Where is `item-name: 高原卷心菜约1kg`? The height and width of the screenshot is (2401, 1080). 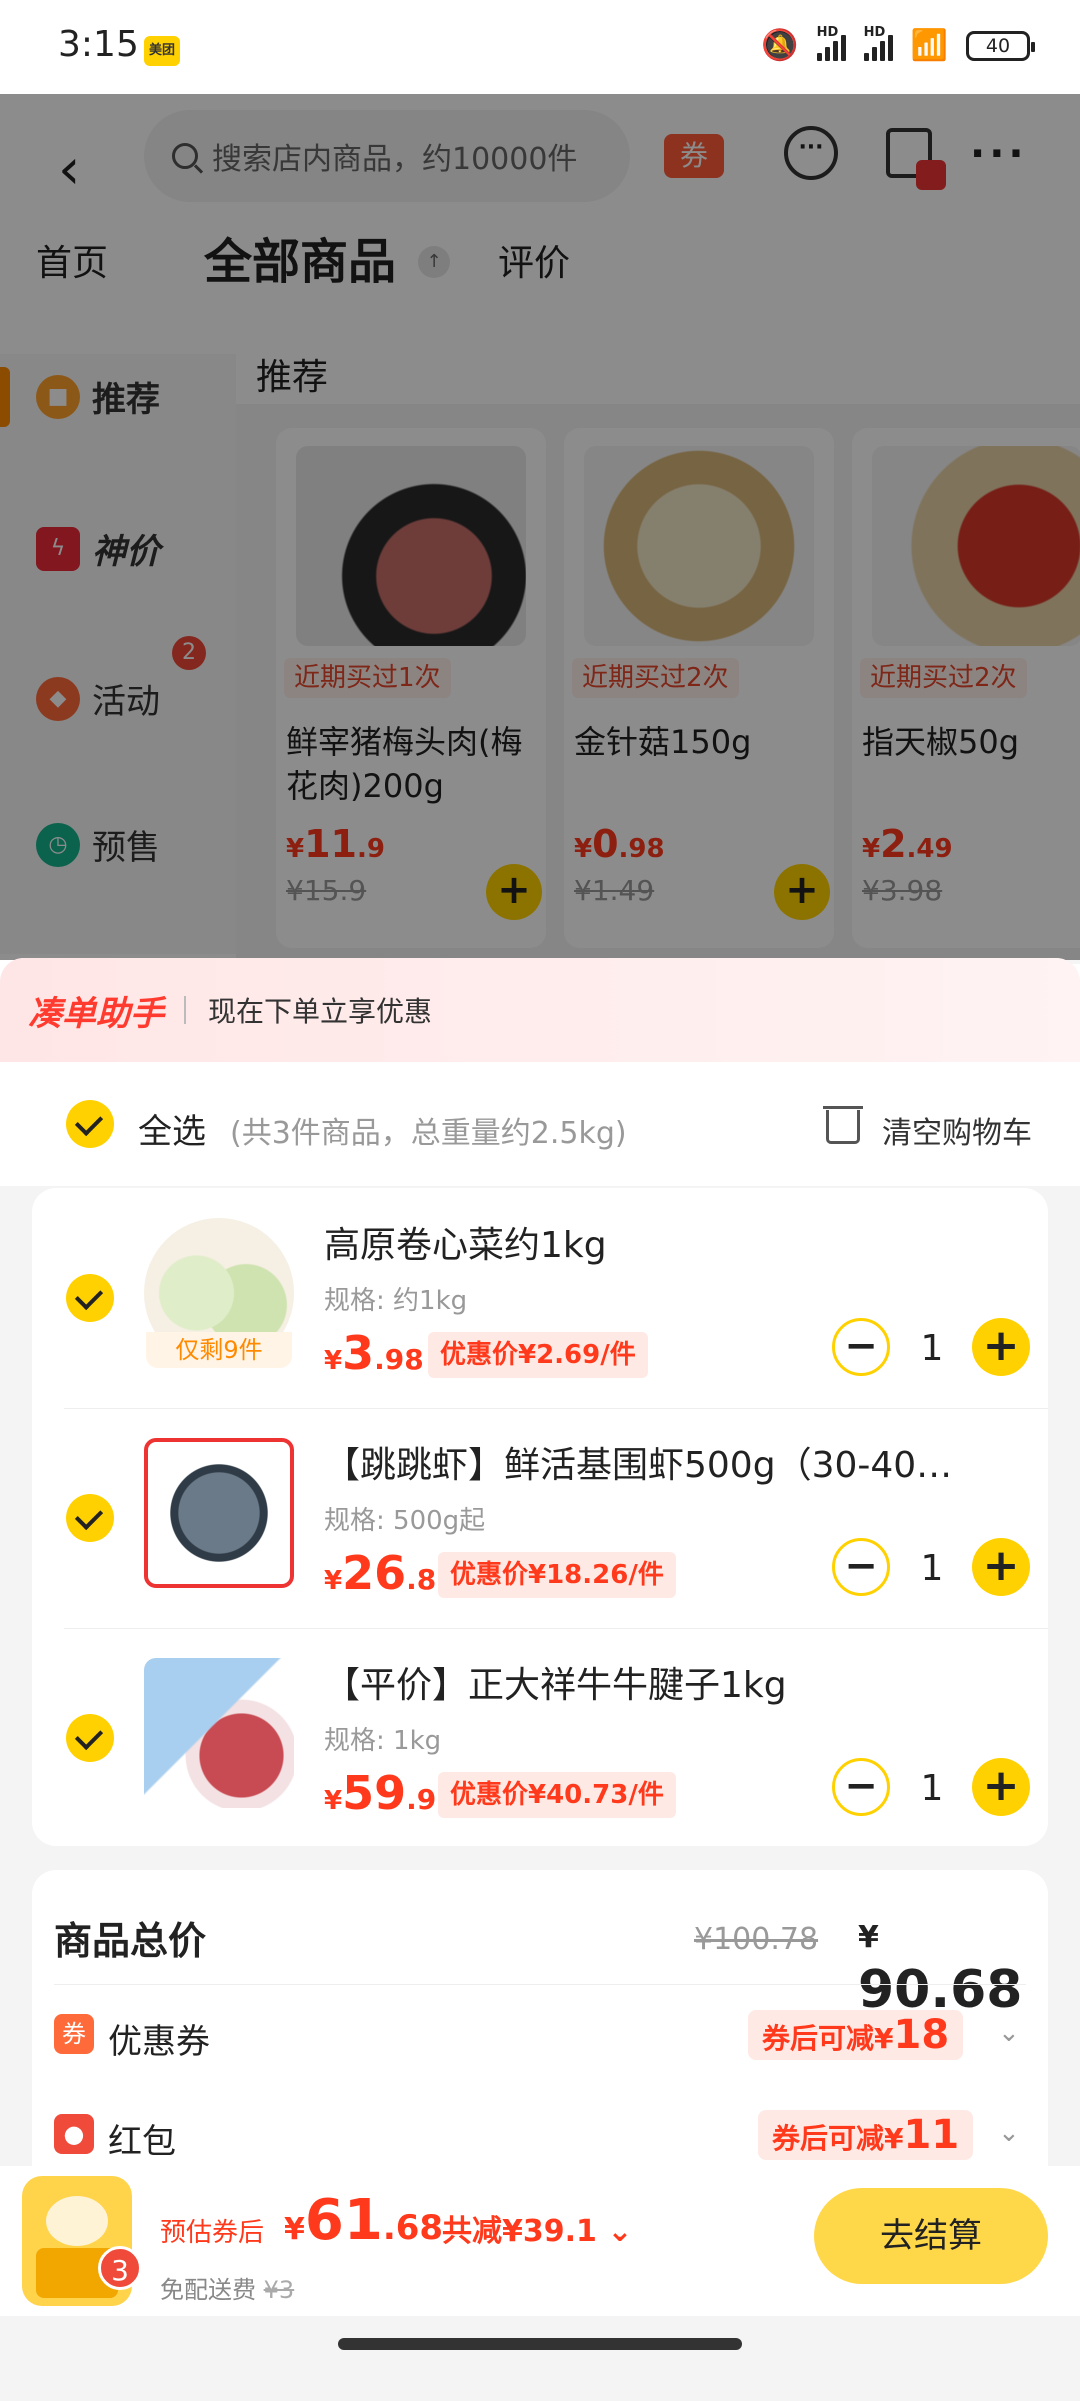 item-name: 高原卷心菜约1kg is located at coordinates (465, 1245).